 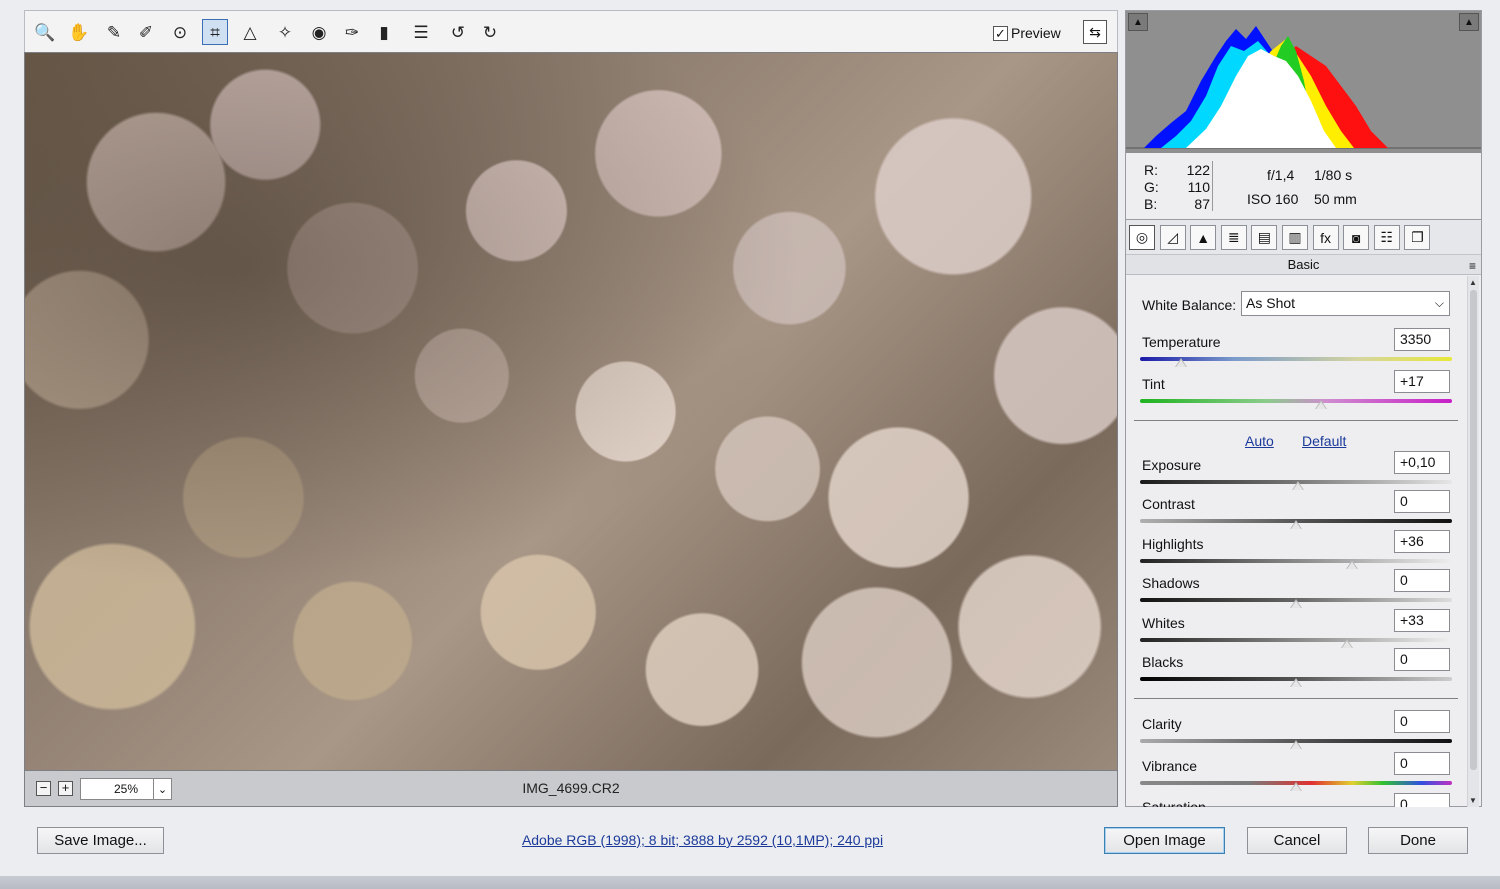 What do you see at coordinates (1296, 401) in the screenshot?
I see `tint-slider-track` at bounding box center [1296, 401].